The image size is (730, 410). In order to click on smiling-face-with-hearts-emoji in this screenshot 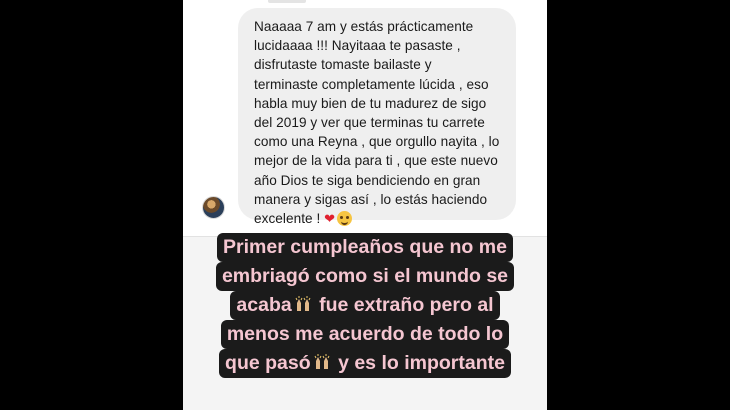, I will do `click(345, 219)`.